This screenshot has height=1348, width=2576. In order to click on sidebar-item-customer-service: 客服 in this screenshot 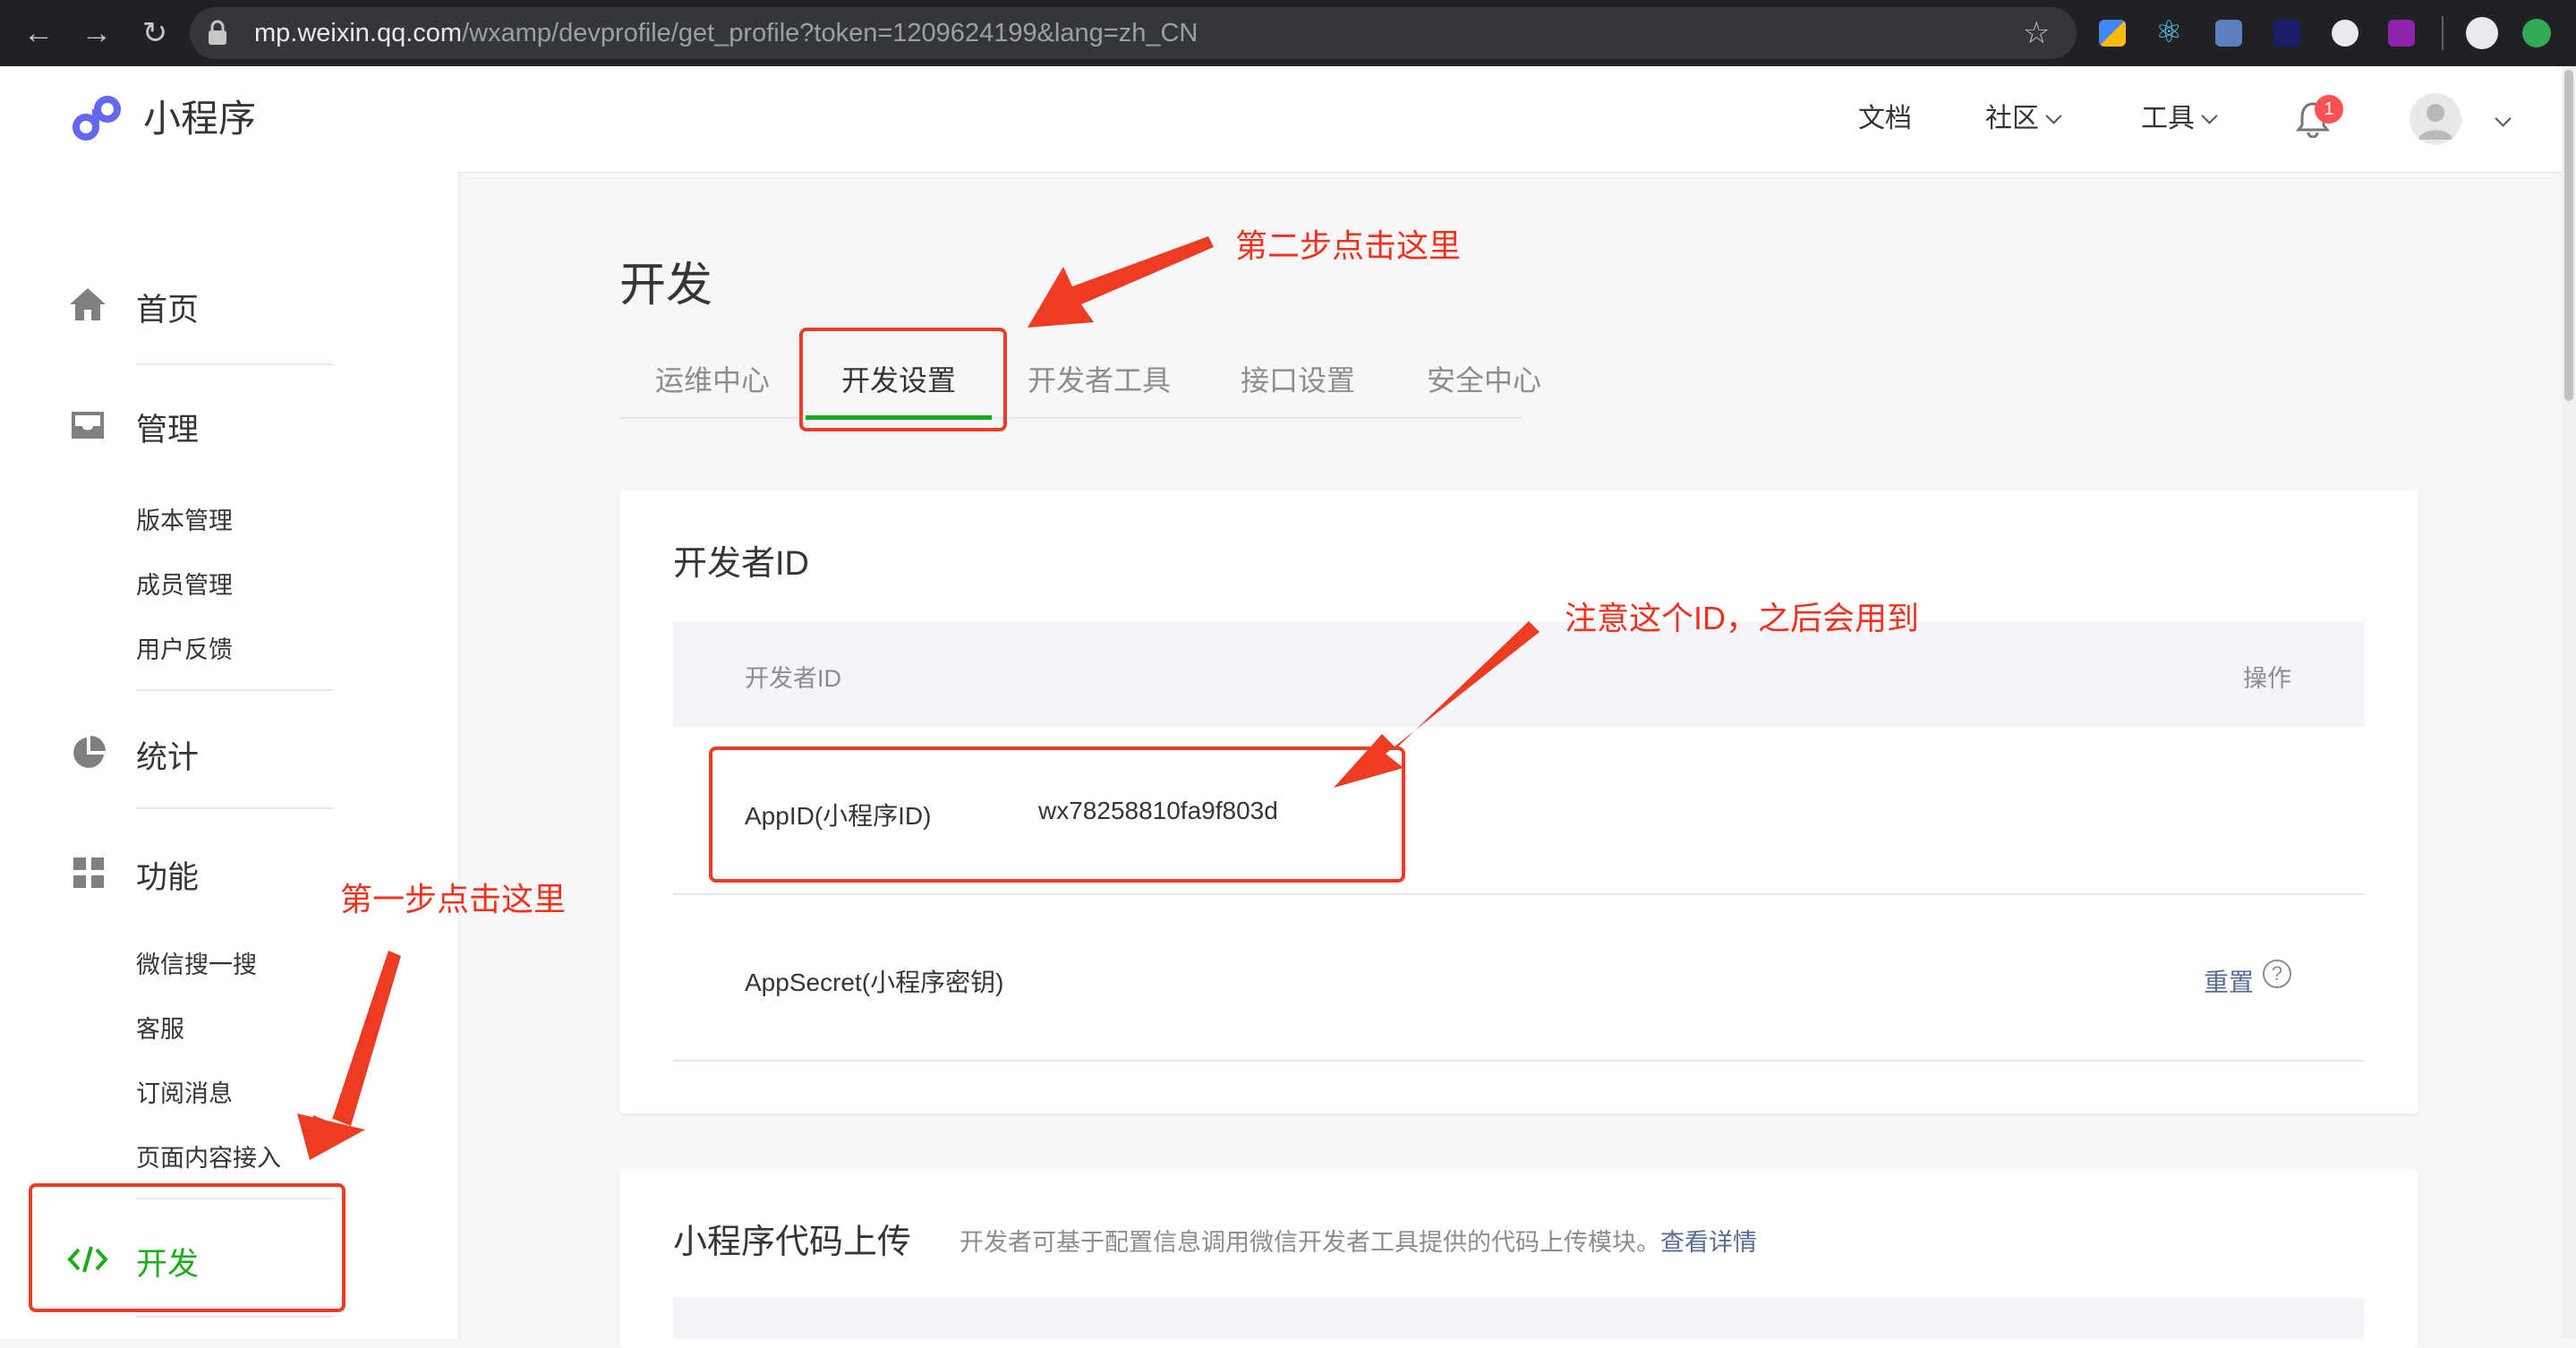, I will do `click(160, 1027)`.